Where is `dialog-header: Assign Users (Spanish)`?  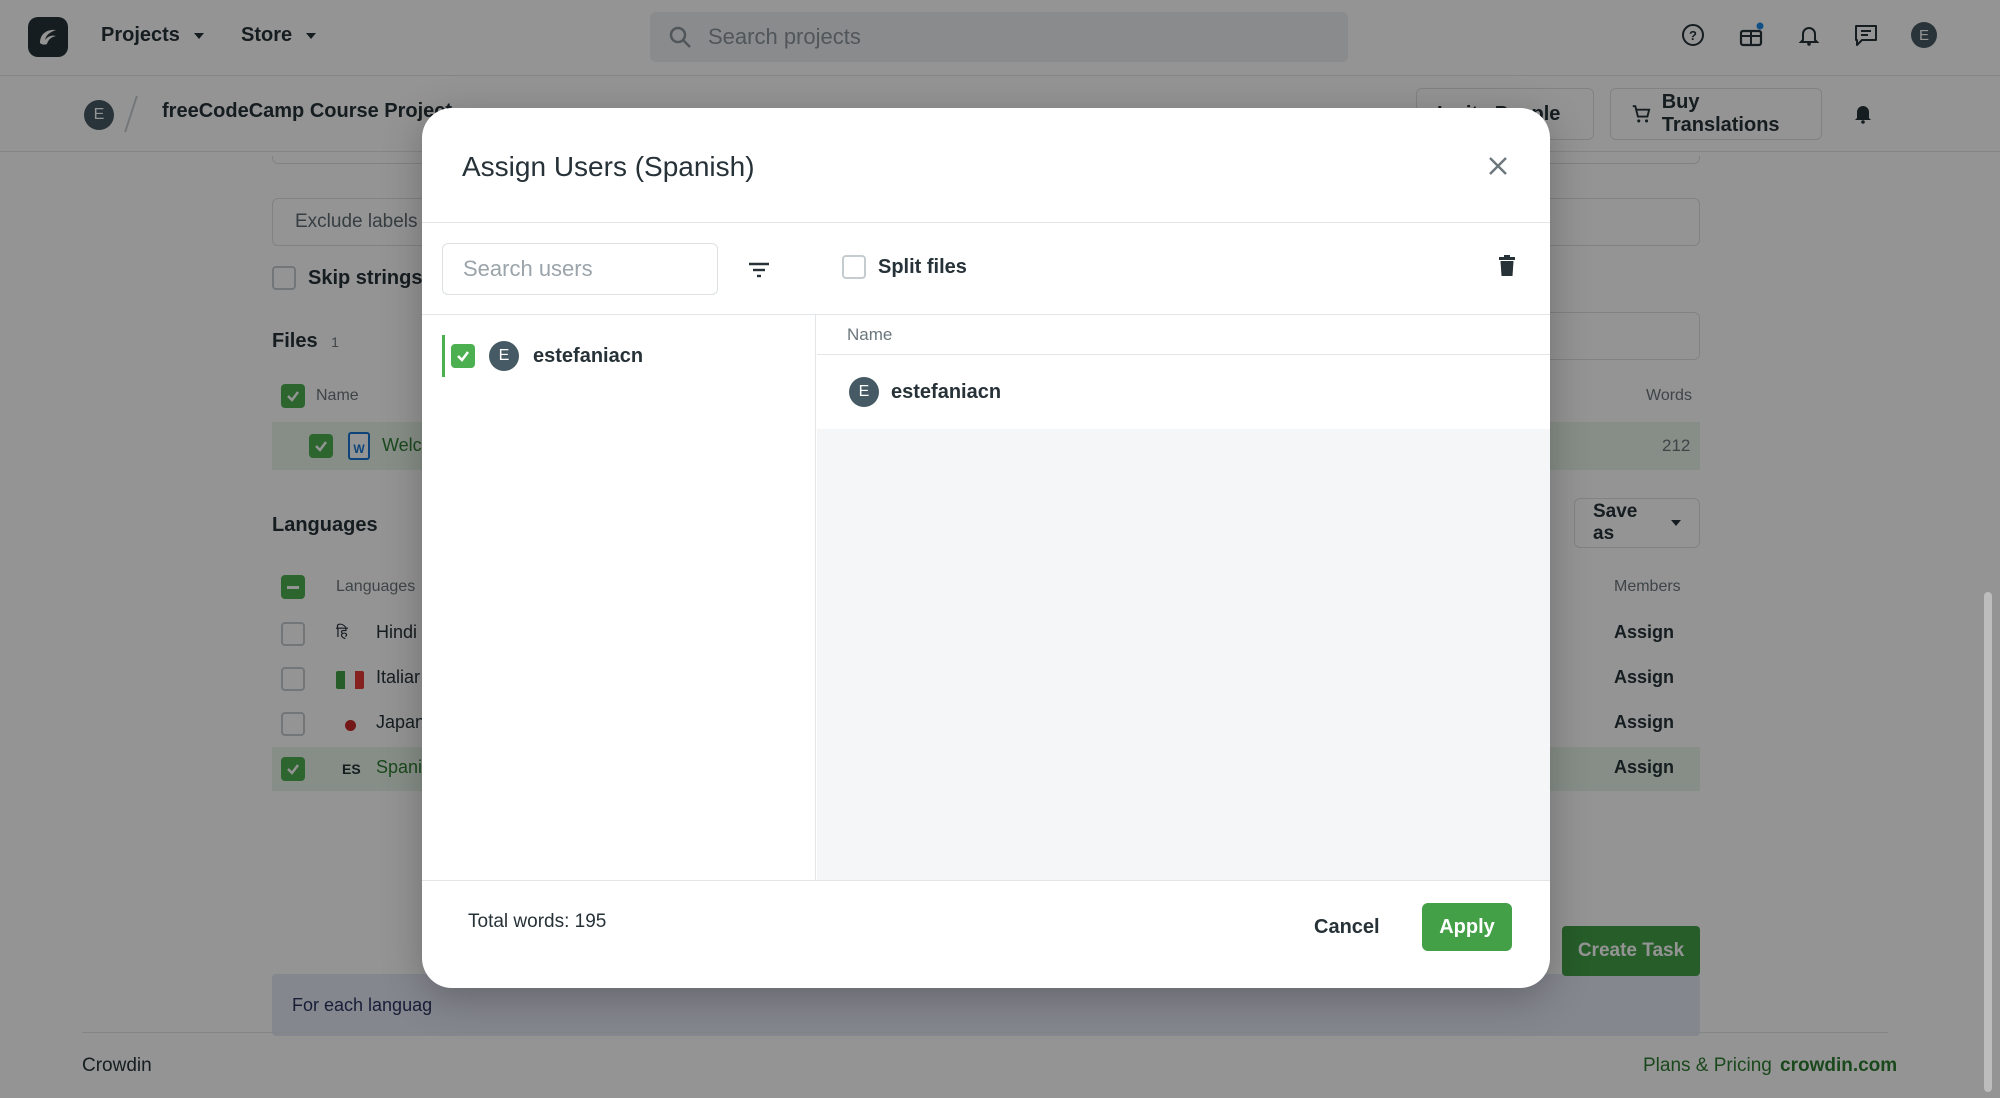
dialog-header: Assign Users (Spanish) is located at coordinates (986, 165).